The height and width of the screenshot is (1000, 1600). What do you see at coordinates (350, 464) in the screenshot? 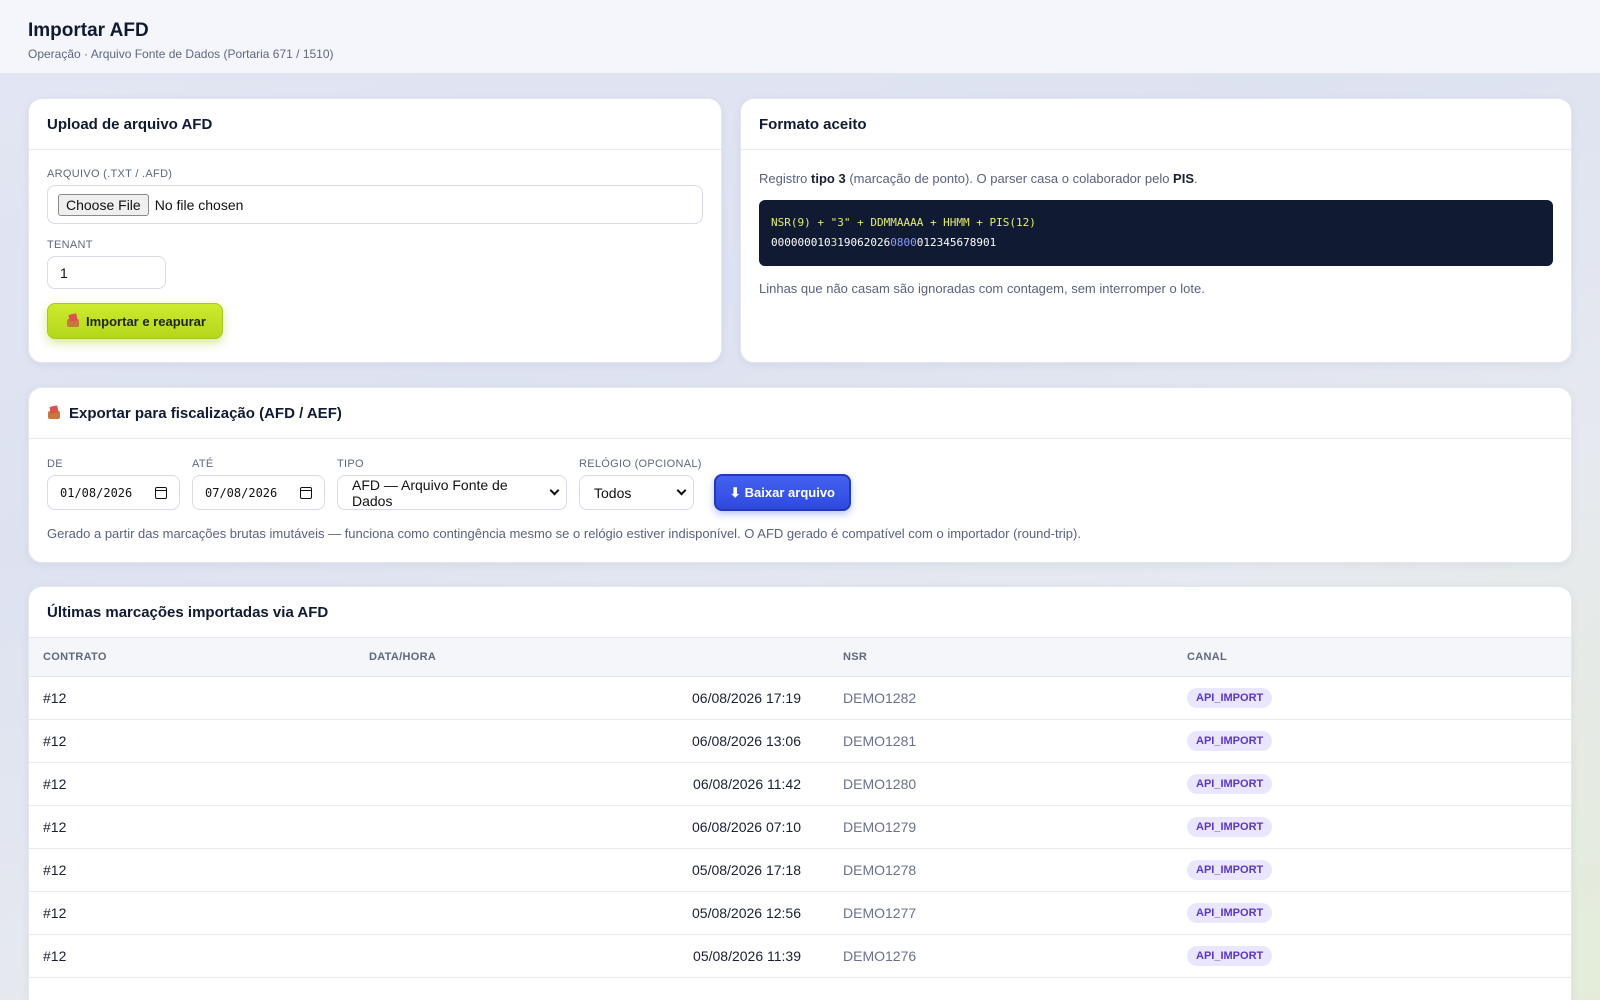
I see `type-label: TIPO` at bounding box center [350, 464].